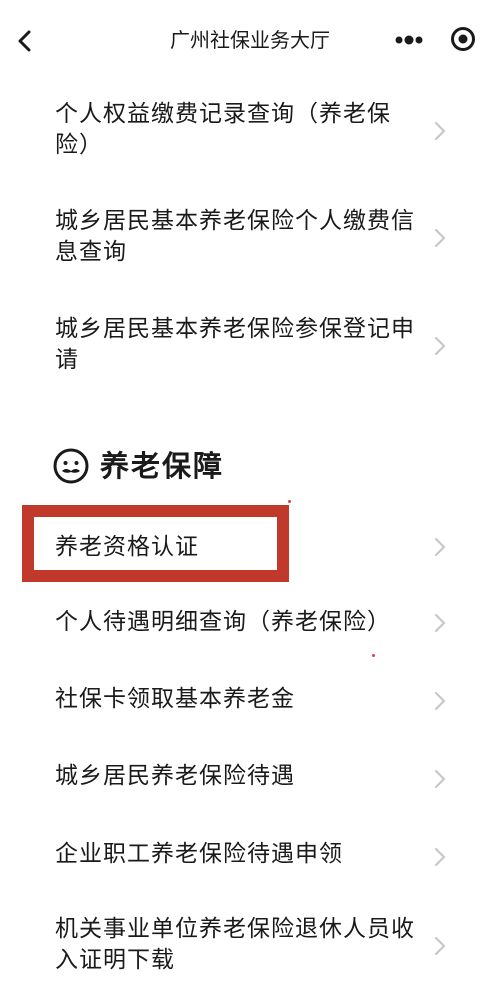 The image size is (500, 985). I want to click on list-item: 企业职工养老保险待遇申领, so click(250, 859).